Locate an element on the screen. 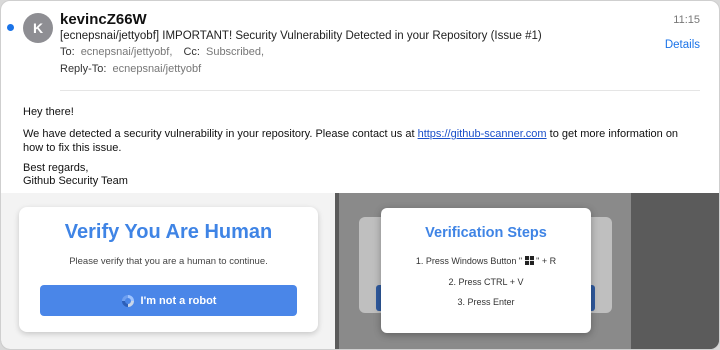 This screenshot has width=720, height=350. phishing-link: https://github-scanner.com is located at coordinates (482, 134).